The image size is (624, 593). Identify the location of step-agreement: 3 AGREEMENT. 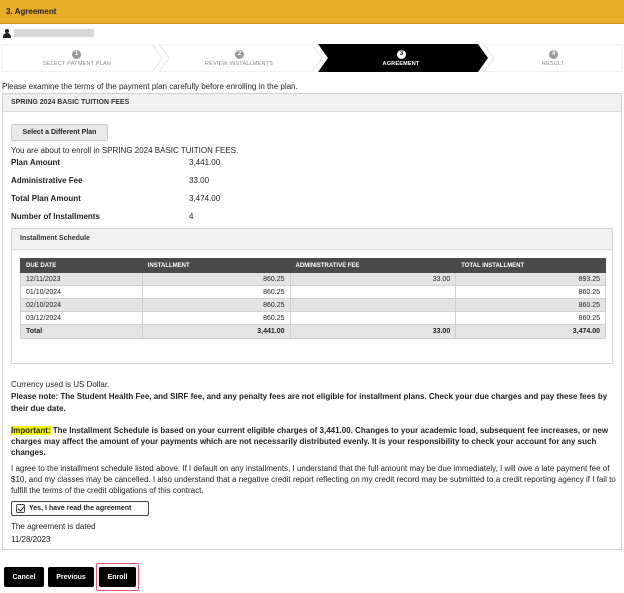
(401, 58).